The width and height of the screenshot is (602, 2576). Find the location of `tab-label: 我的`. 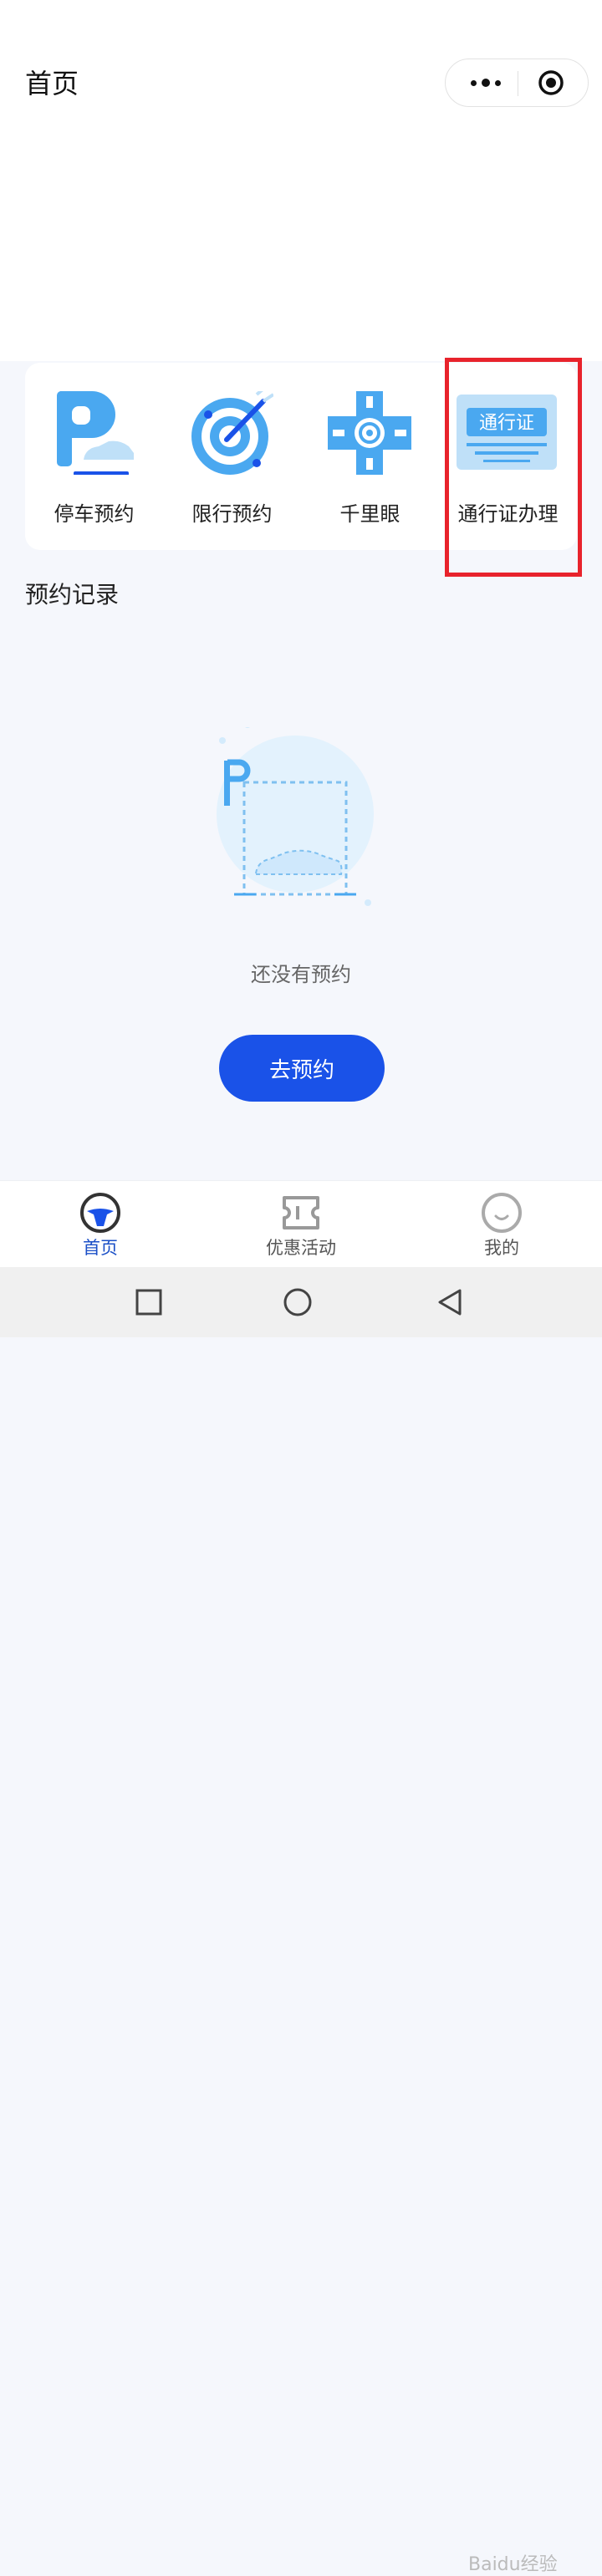

tab-label: 我的 is located at coordinates (502, 1248).